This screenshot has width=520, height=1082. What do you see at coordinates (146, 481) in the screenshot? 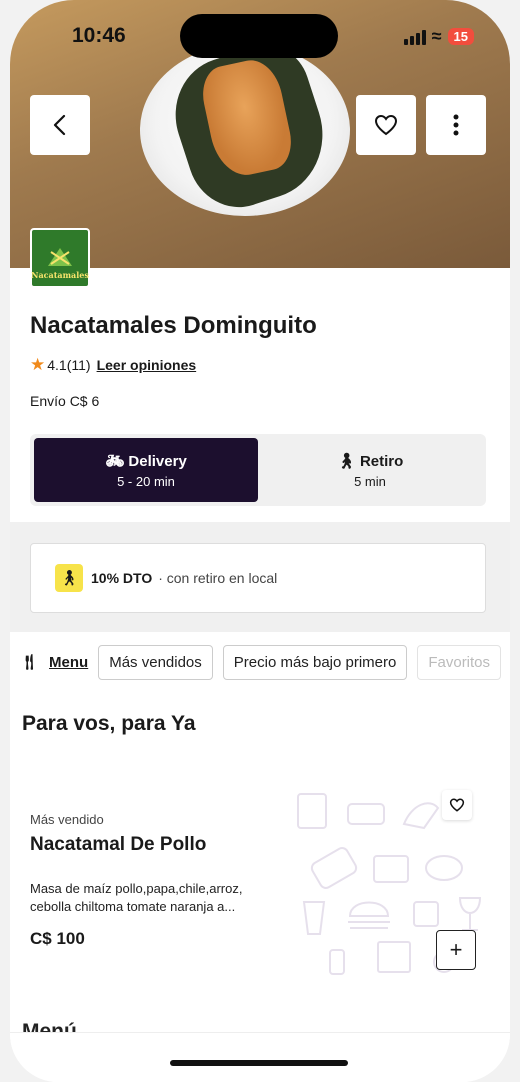
I see `mode-delivery-time: 5 - 20 min` at bounding box center [146, 481].